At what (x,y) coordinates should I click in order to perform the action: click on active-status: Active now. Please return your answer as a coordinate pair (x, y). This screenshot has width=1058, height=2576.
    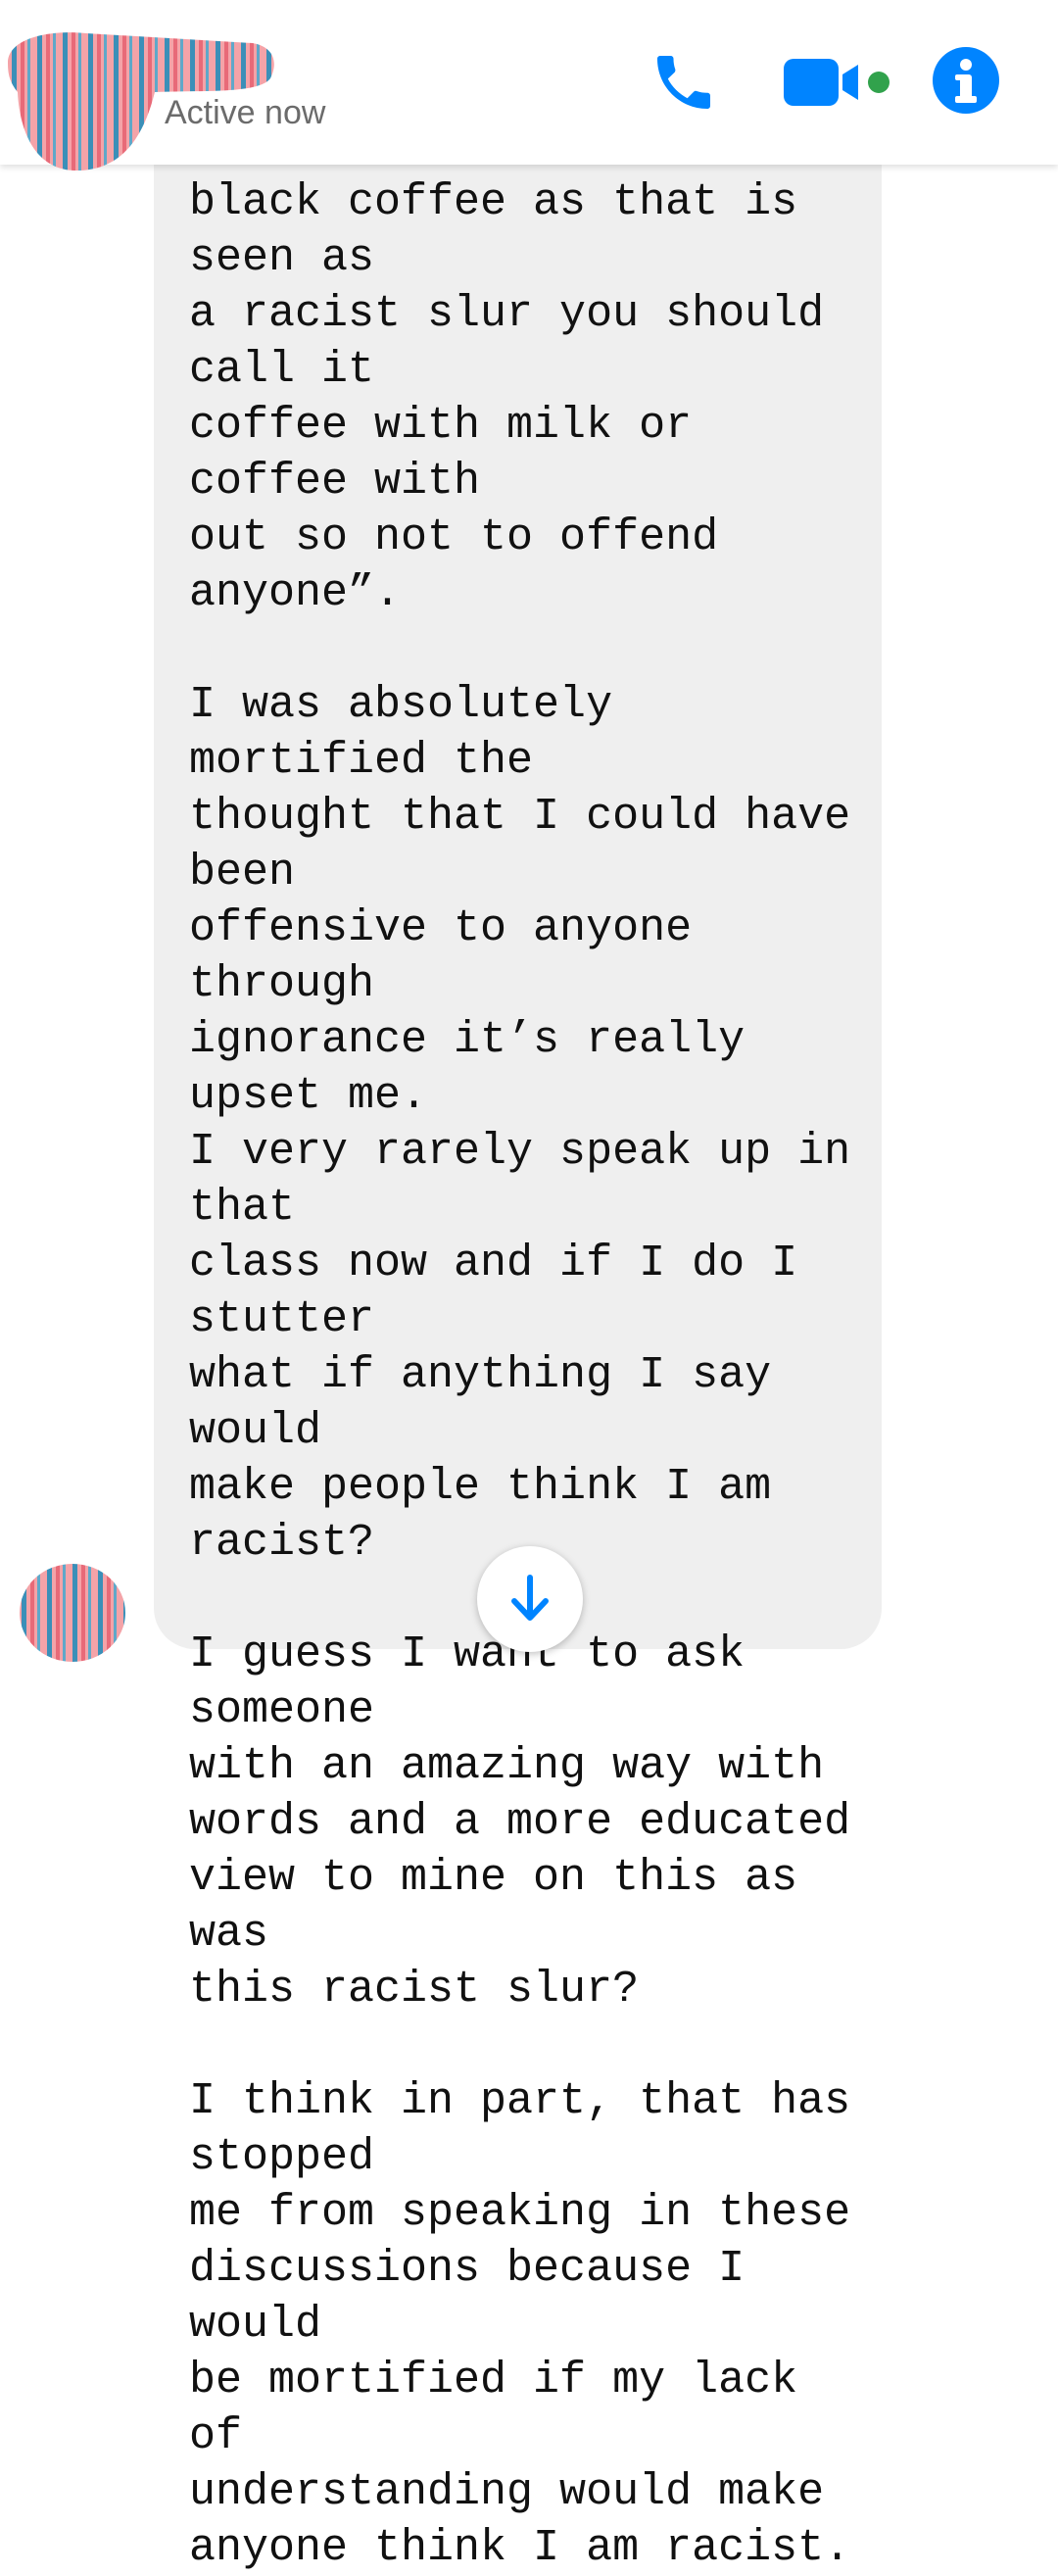
    Looking at the image, I should click on (245, 112).